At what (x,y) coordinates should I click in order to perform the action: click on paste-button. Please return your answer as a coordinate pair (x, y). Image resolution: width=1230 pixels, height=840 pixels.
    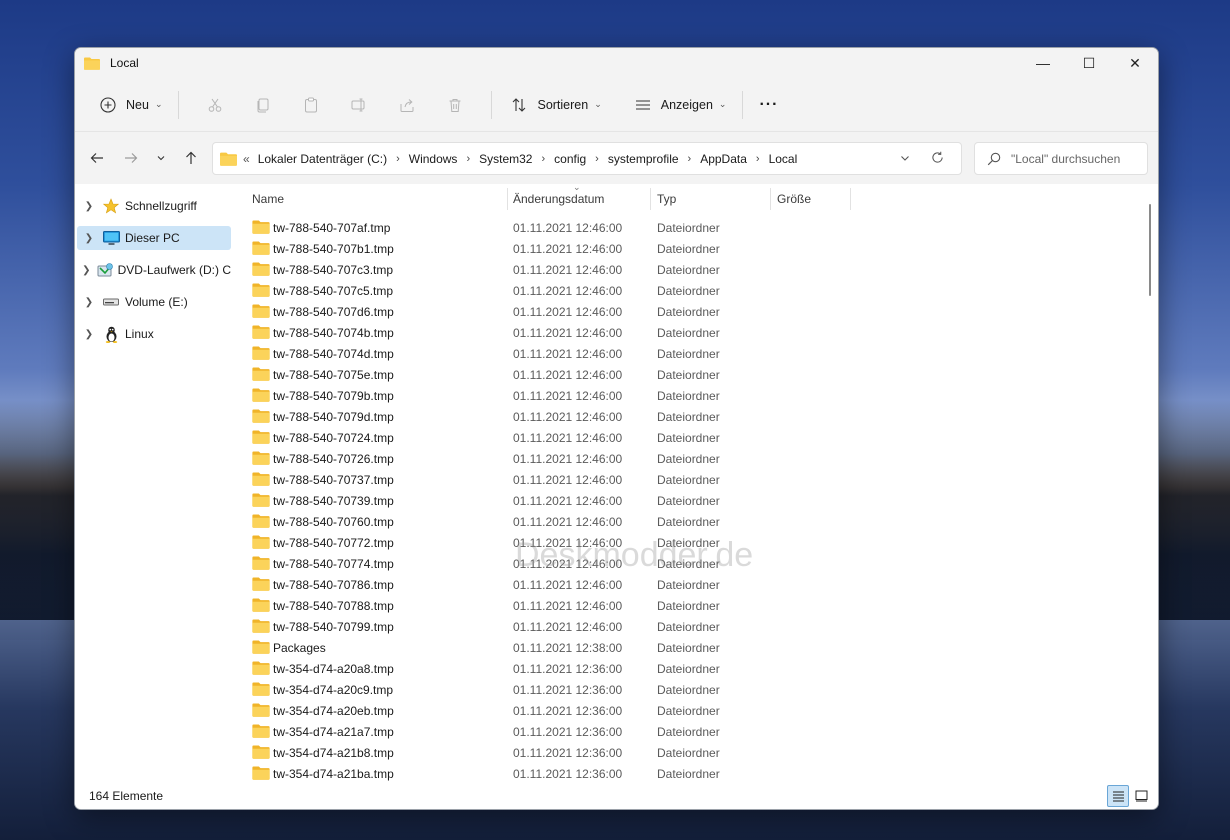
    Looking at the image, I should click on (311, 105).